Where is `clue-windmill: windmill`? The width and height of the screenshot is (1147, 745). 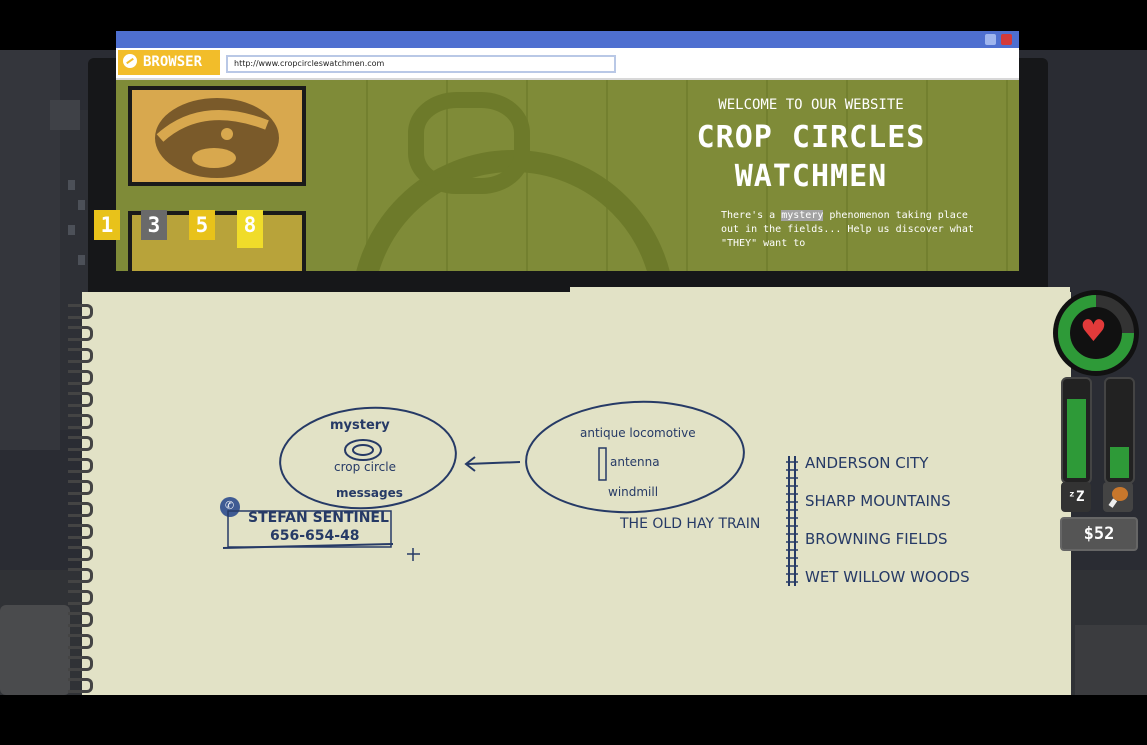
clue-windmill: windmill is located at coordinates (633, 492).